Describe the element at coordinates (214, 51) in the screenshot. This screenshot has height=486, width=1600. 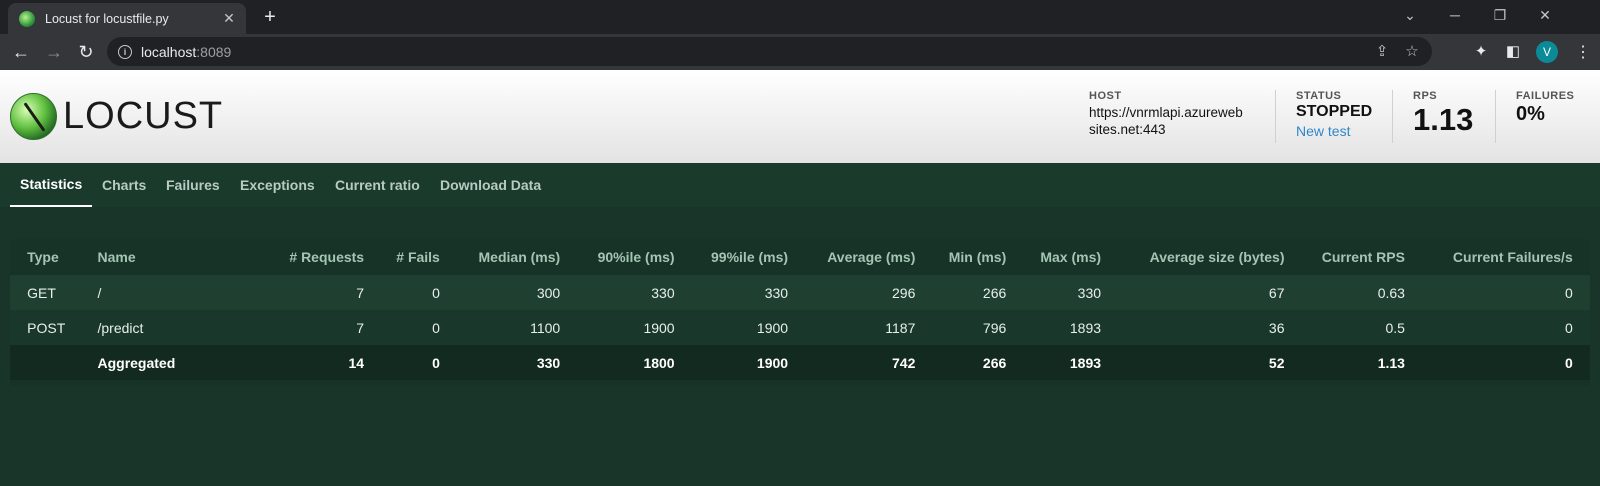
I see `url-port: :8089` at that location.